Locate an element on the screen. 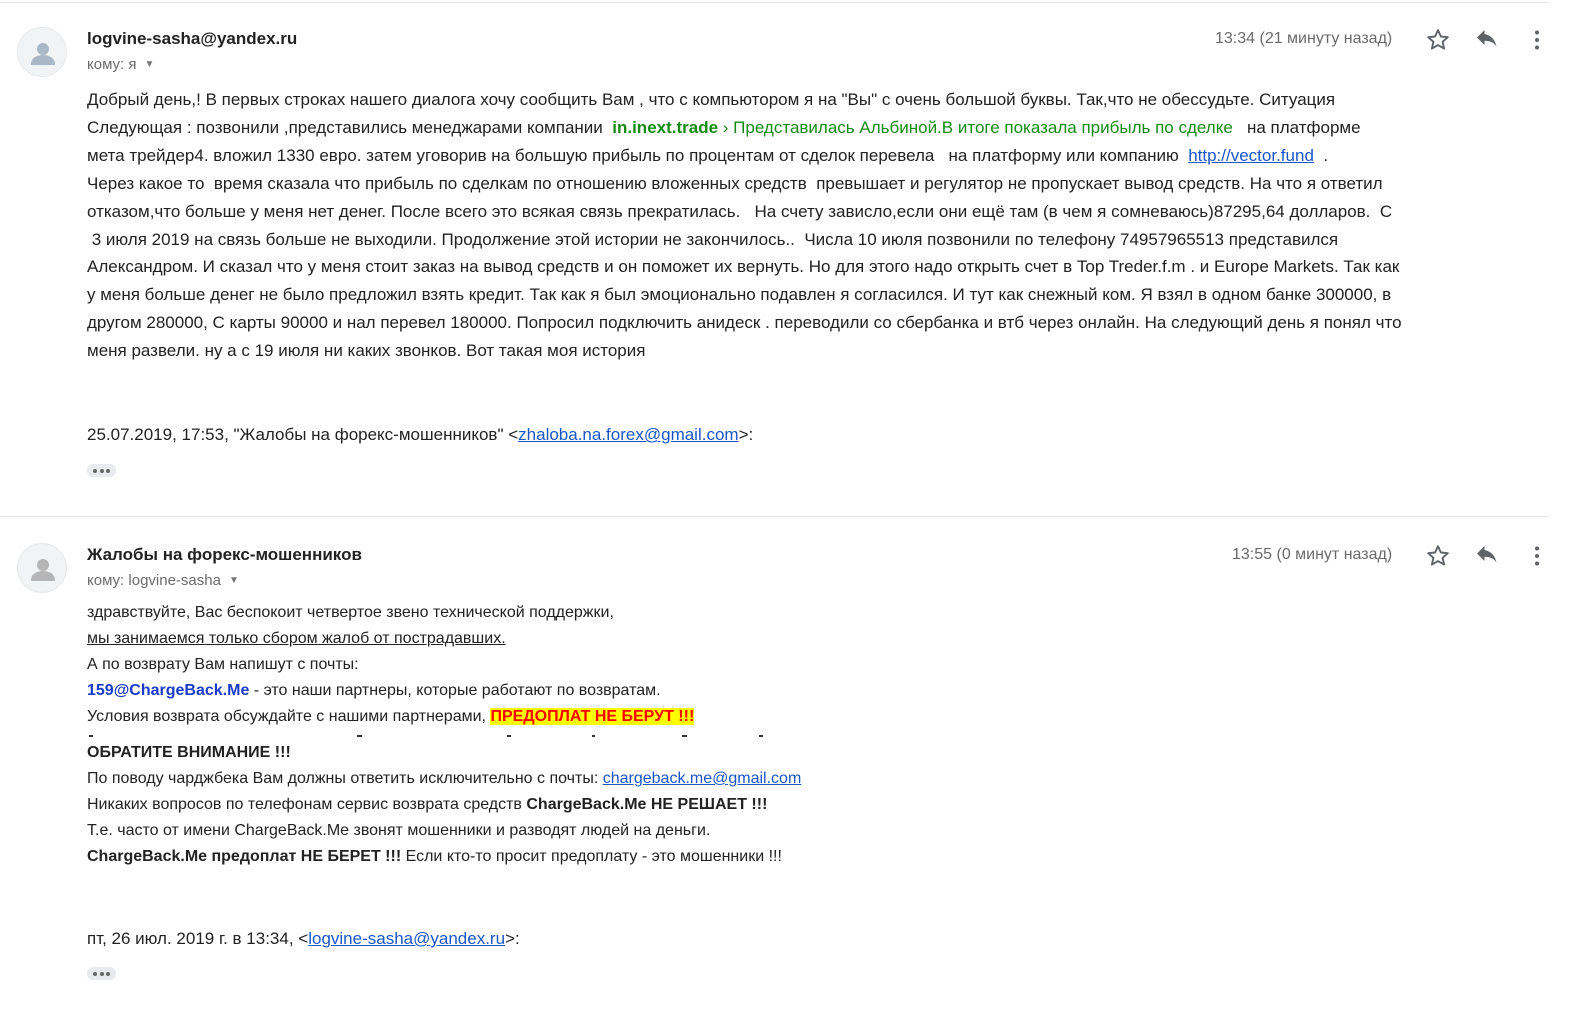  recipient-label: кому: я is located at coordinates (112, 64).